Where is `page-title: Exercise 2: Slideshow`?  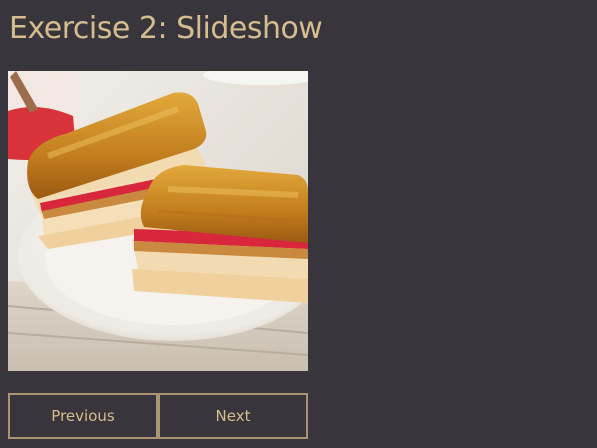
page-title: Exercise 2: Slideshow is located at coordinates (166, 28).